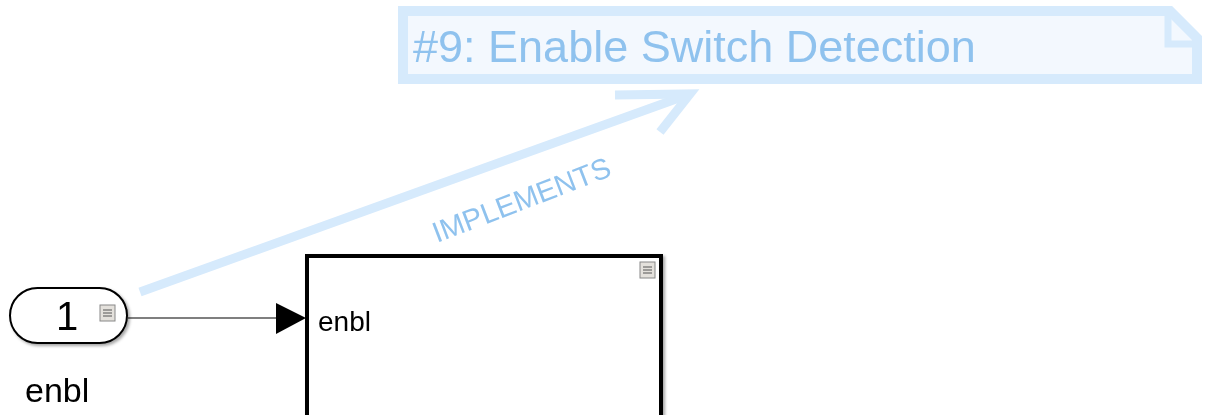  I want to click on requirement-note, so click(800, 45).